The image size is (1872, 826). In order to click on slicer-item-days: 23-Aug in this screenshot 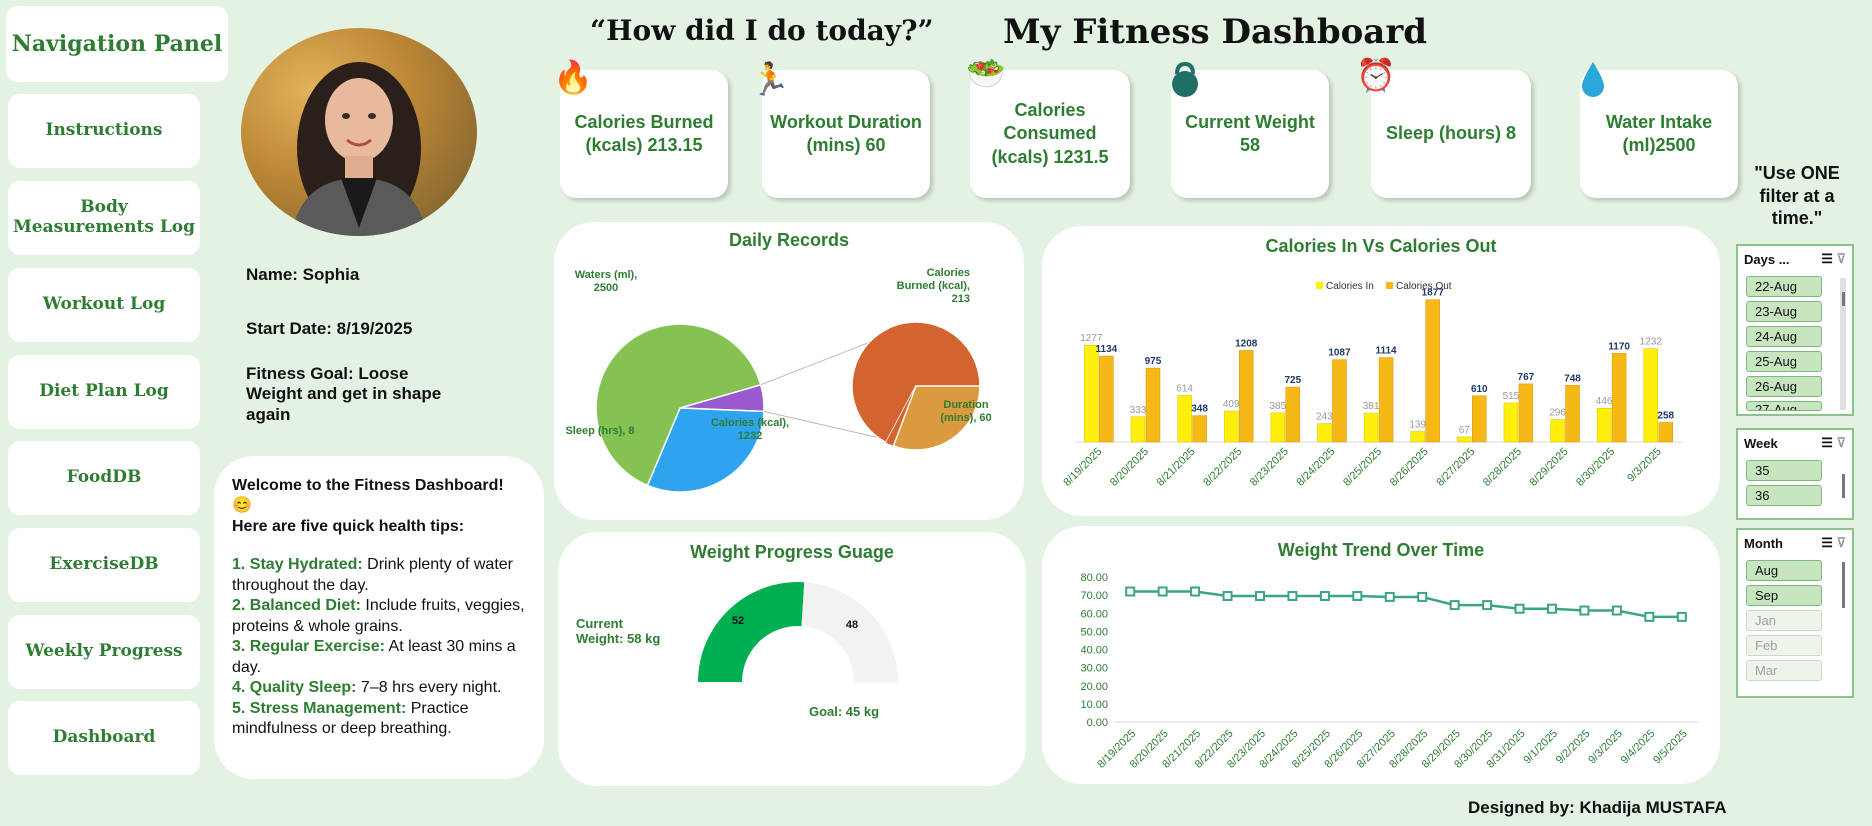, I will do `click(1784, 311)`.